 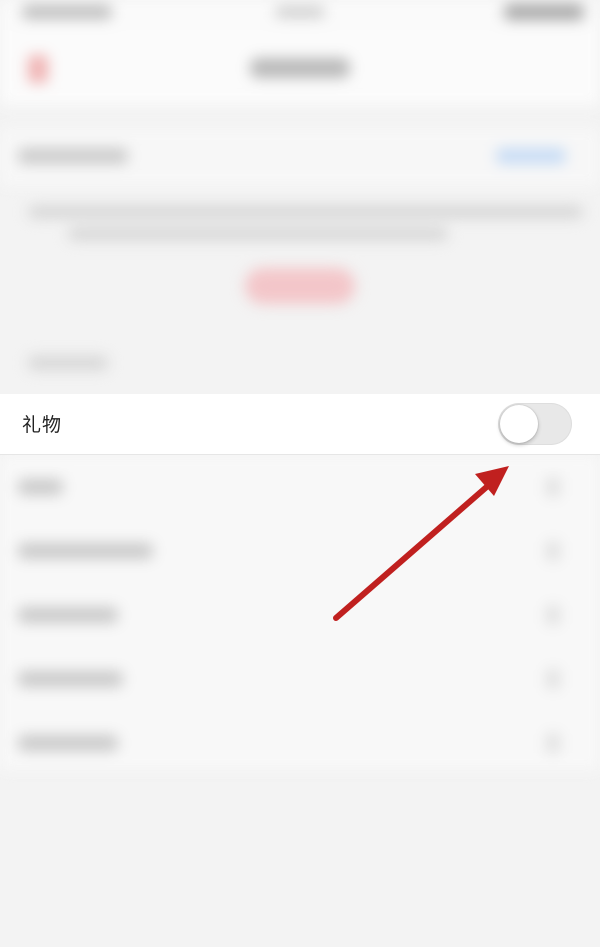 I want to click on status-bar-left, so click(x=67, y=12).